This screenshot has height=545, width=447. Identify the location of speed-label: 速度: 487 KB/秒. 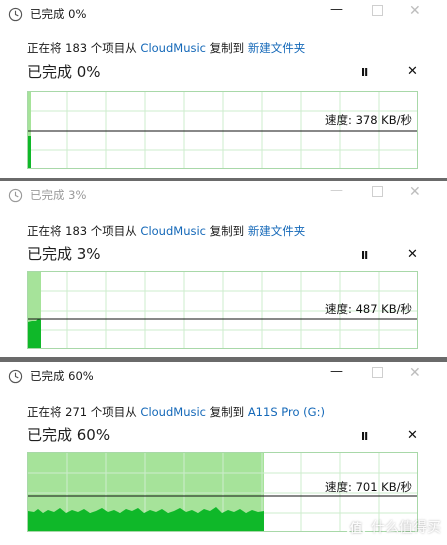
(368, 309).